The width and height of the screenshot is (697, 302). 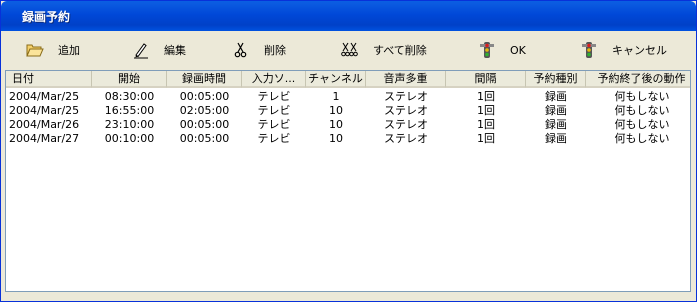 What do you see at coordinates (518, 50) in the screenshot?
I see `ok-label: OK` at bounding box center [518, 50].